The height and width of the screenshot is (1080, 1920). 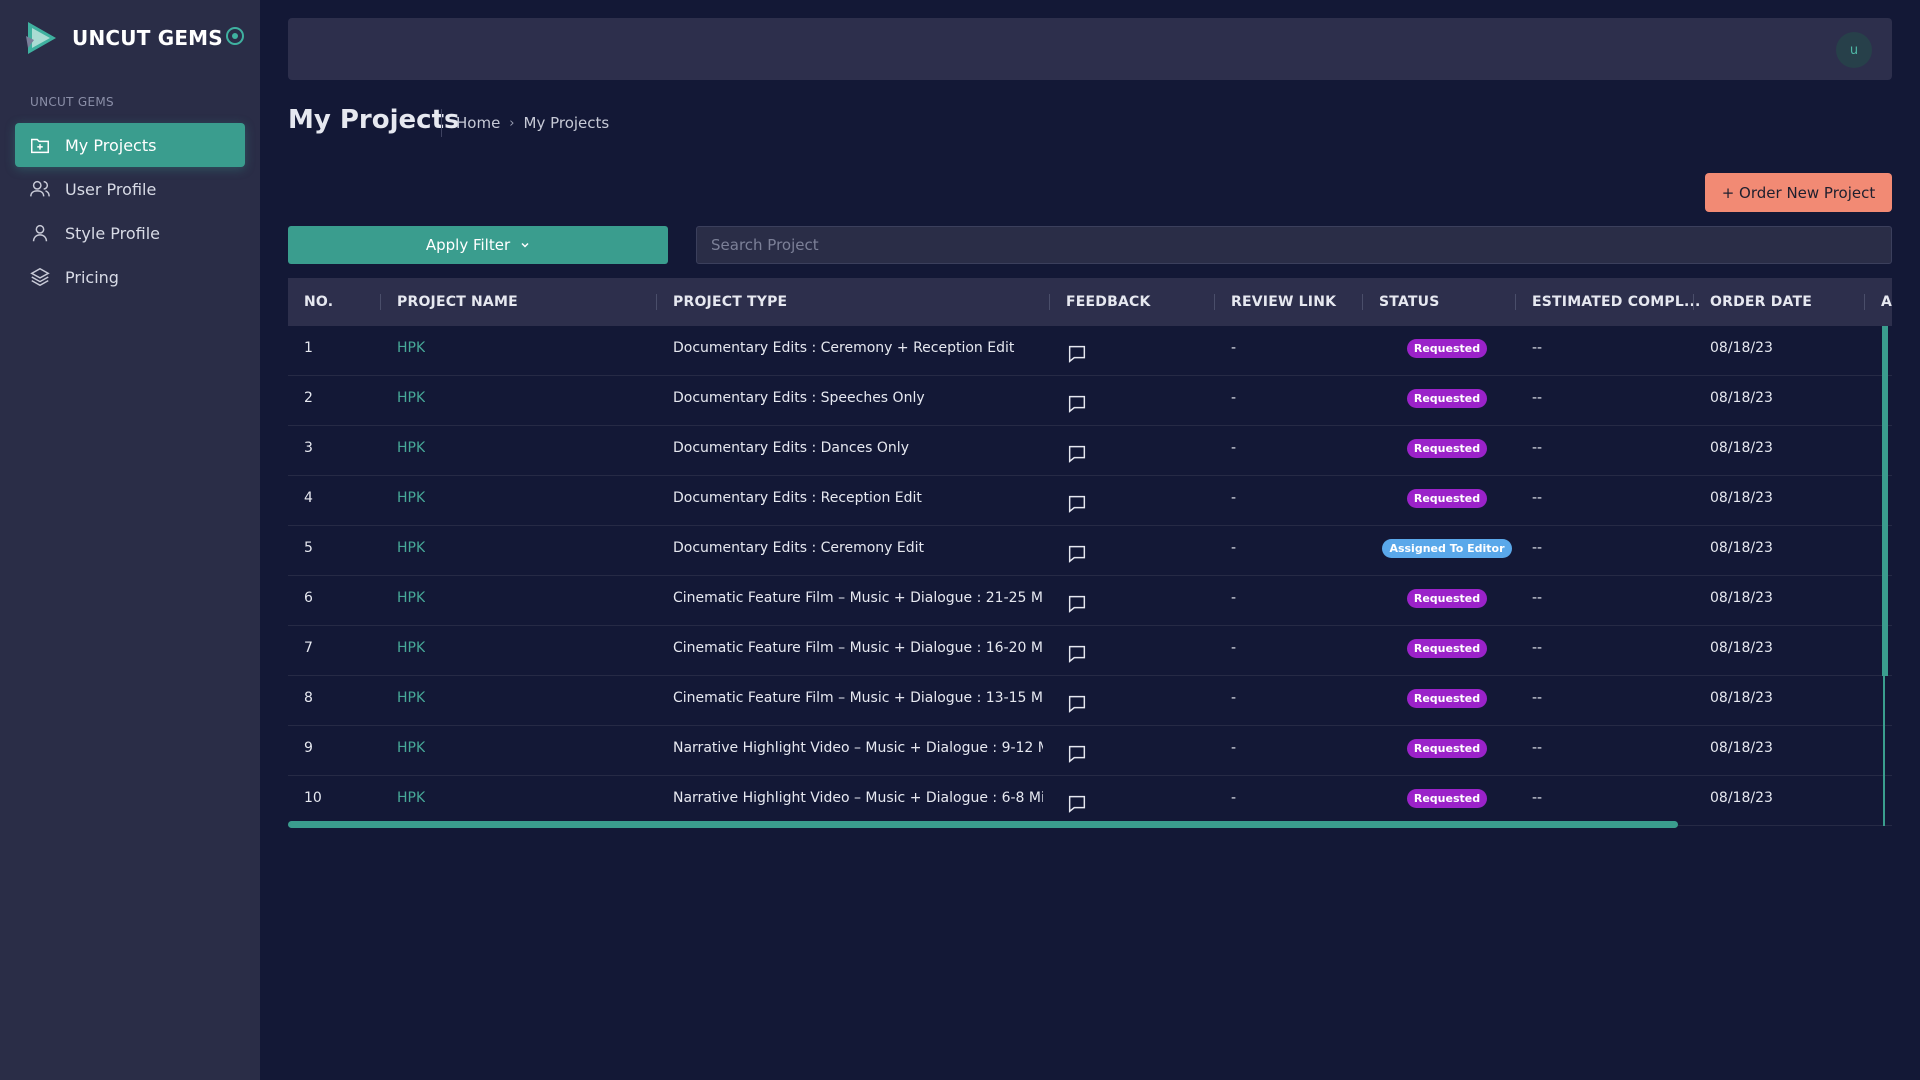 What do you see at coordinates (1283, 302) in the screenshot?
I see `column-header-review-link: REVIEW LINK` at bounding box center [1283, 302].